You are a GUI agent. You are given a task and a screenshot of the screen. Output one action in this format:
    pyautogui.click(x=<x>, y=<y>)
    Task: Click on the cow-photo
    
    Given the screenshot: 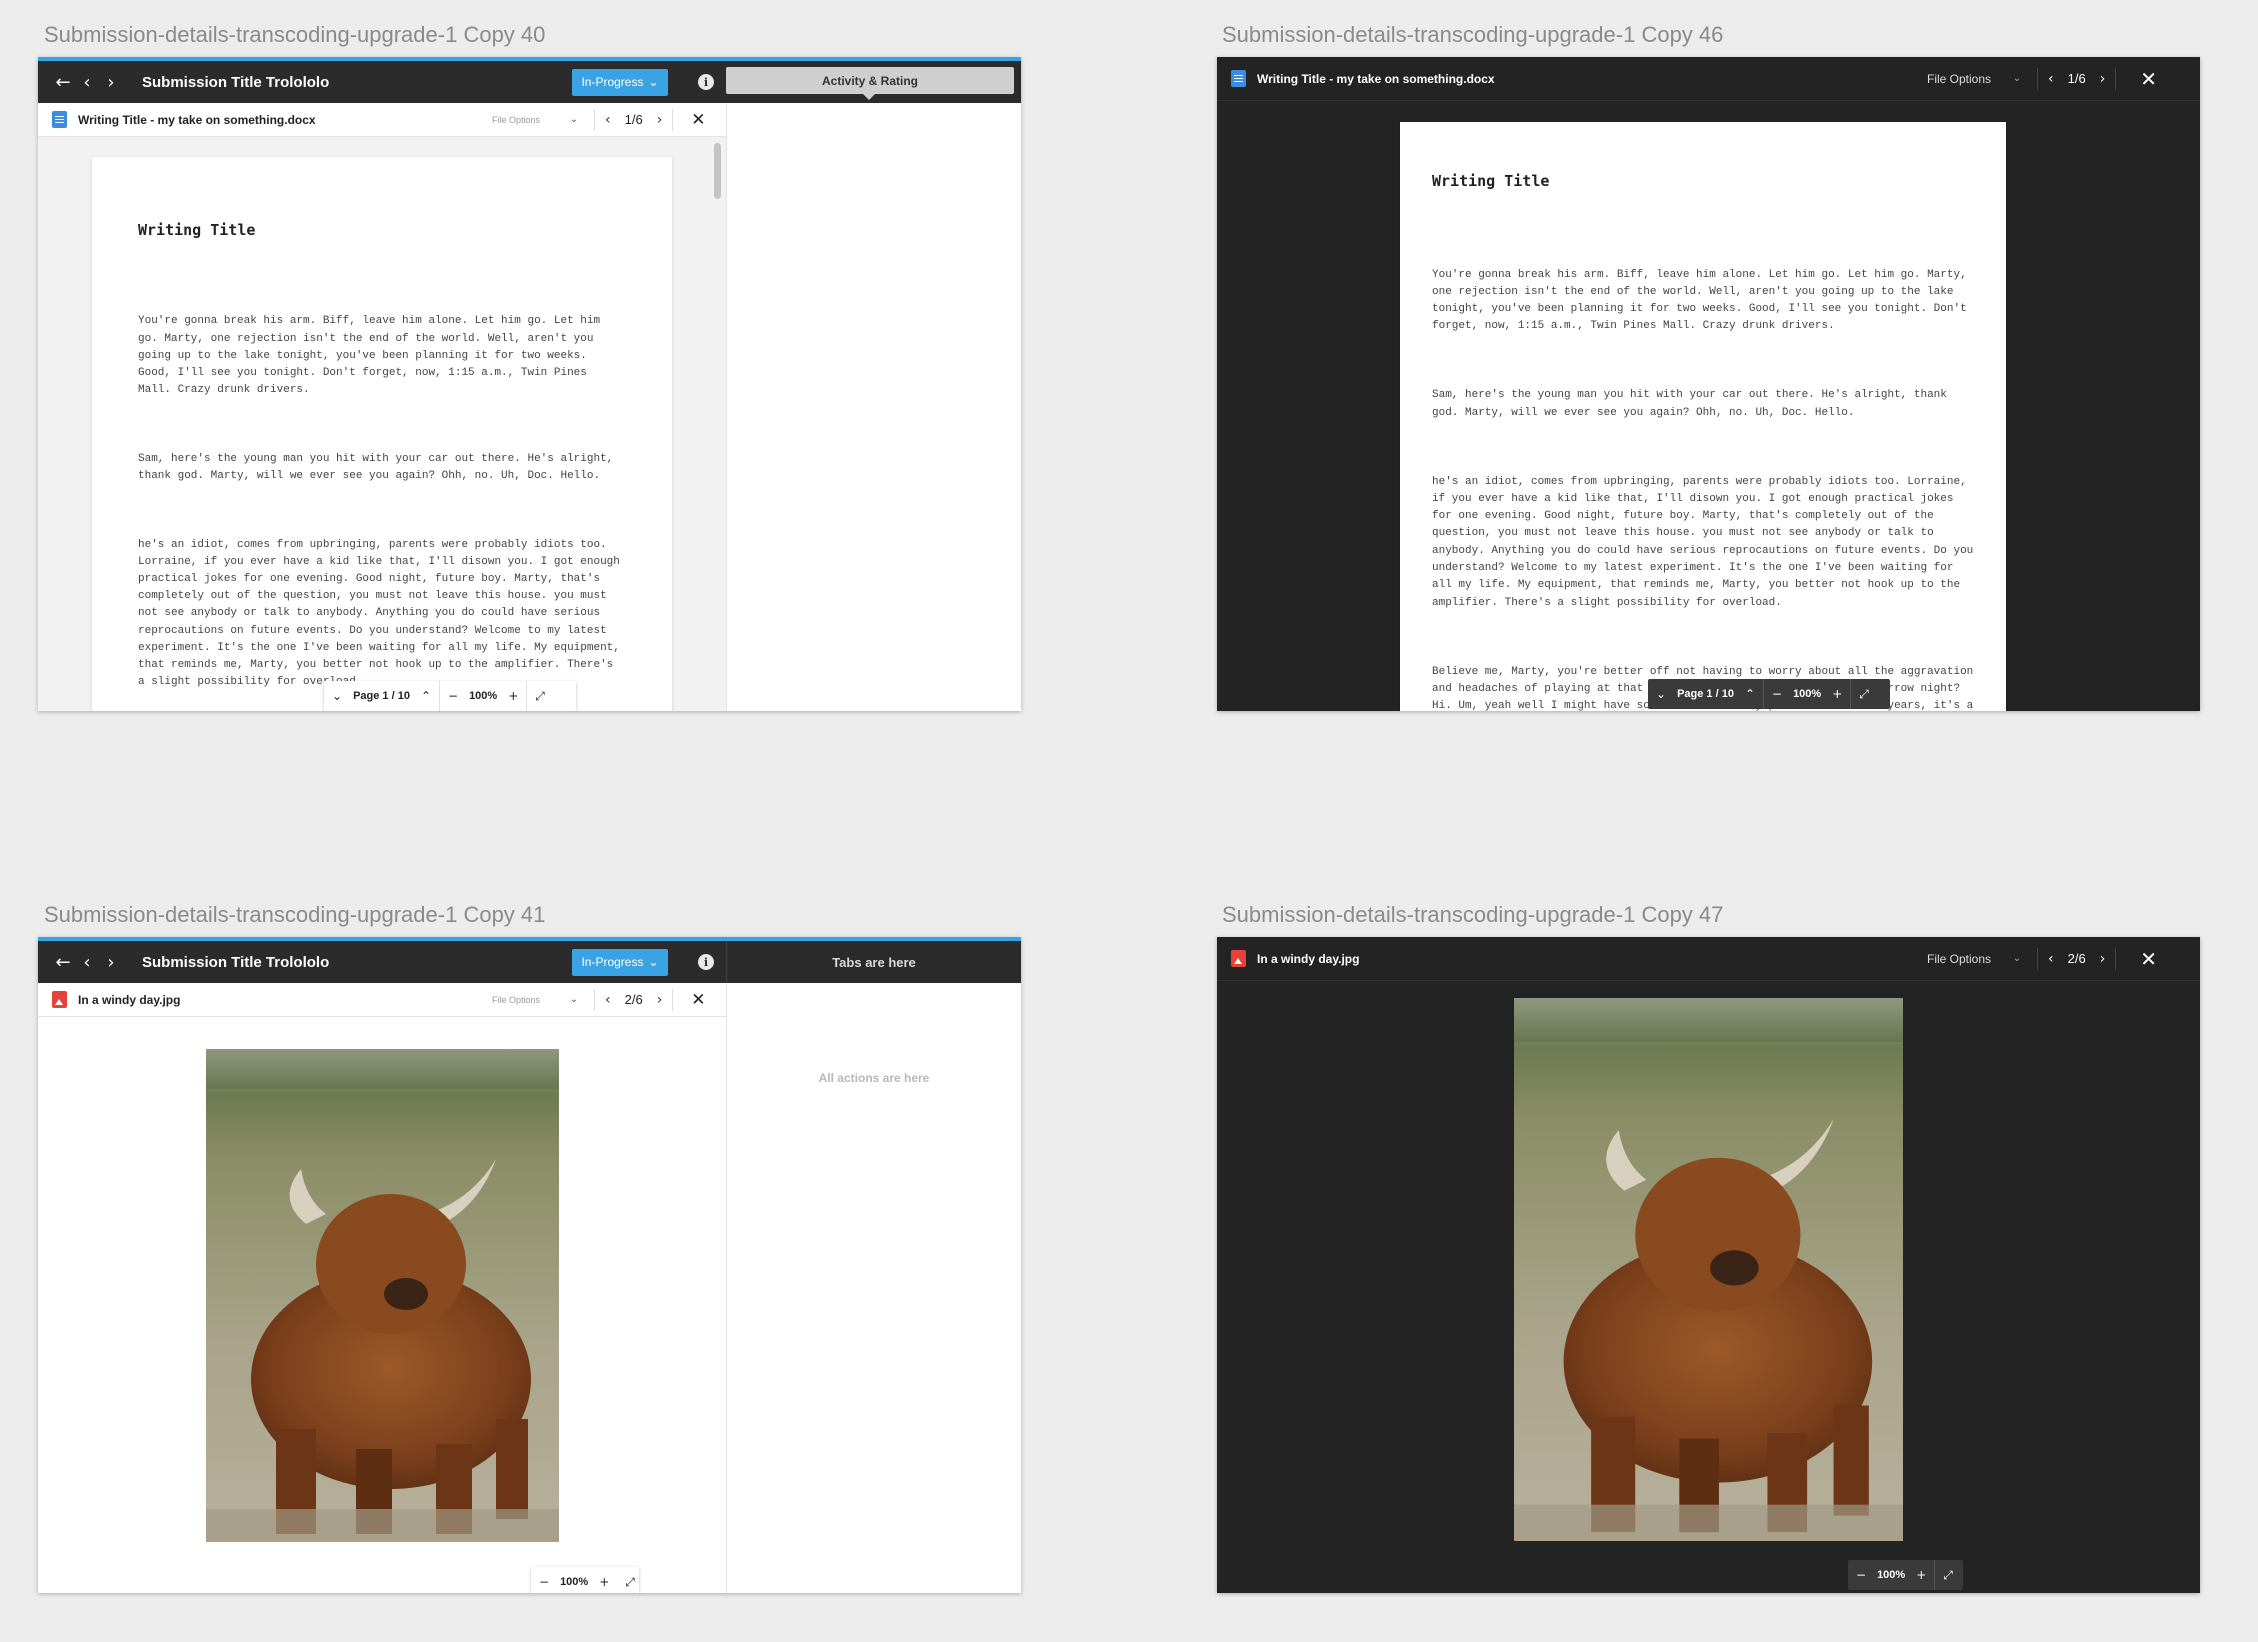 What is the action you would take?
    pyautogui.click(x=1708, y=1269)
    